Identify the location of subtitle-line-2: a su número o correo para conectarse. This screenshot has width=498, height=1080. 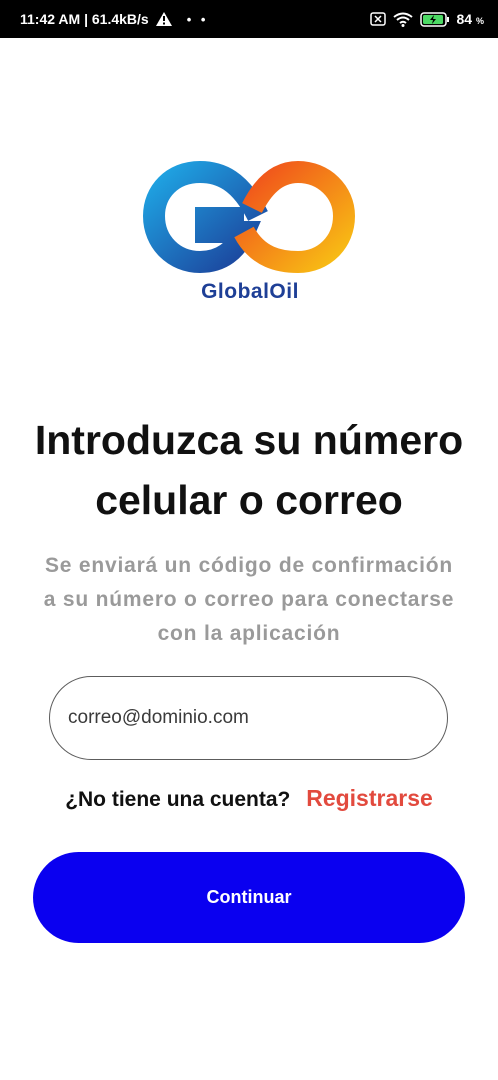
(249, 599).